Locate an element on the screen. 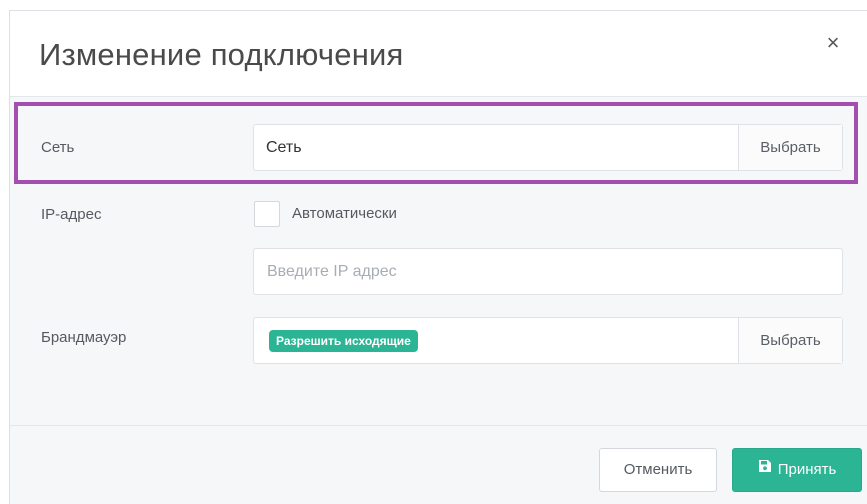  floppy-disk-icon is located at coordinates (765, 469).